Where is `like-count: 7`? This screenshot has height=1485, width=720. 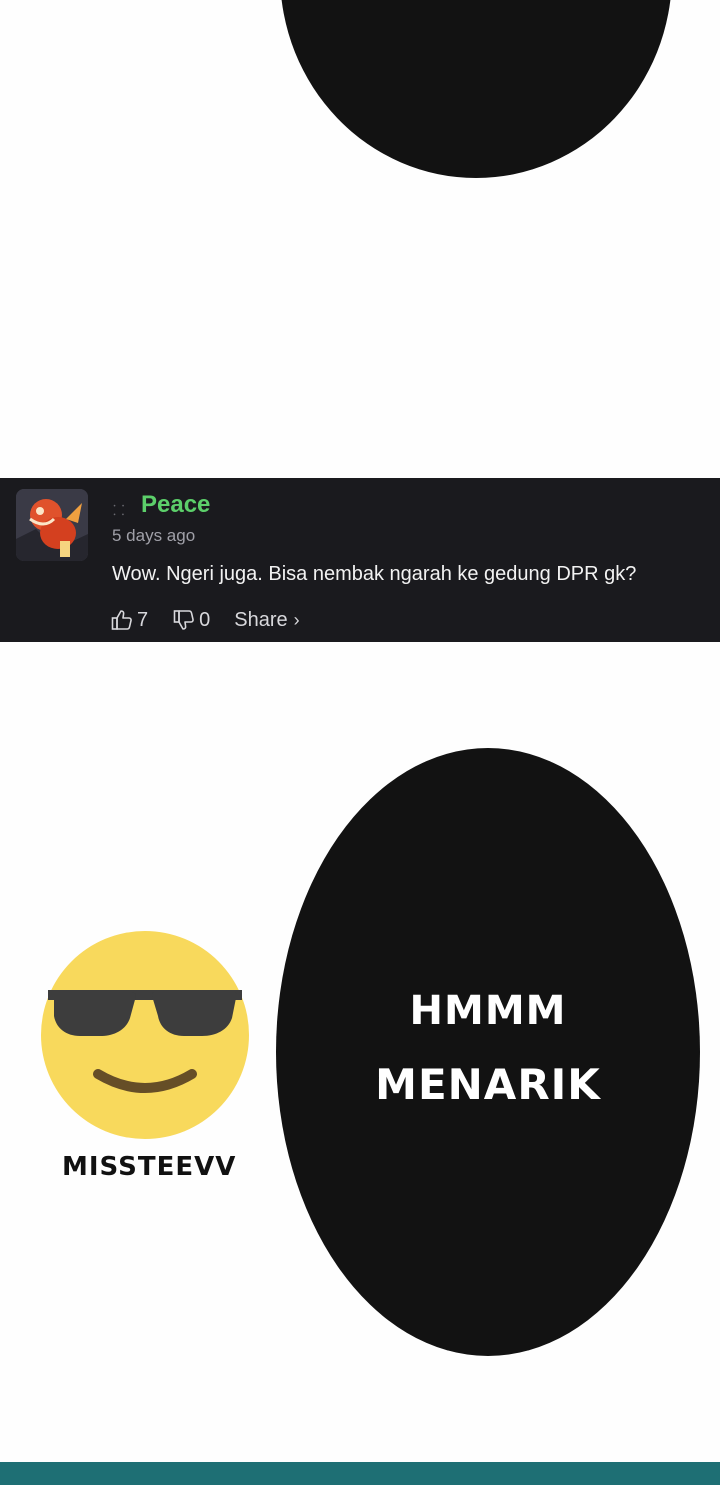 like-count: 7 is located at coordinates (143, 619).